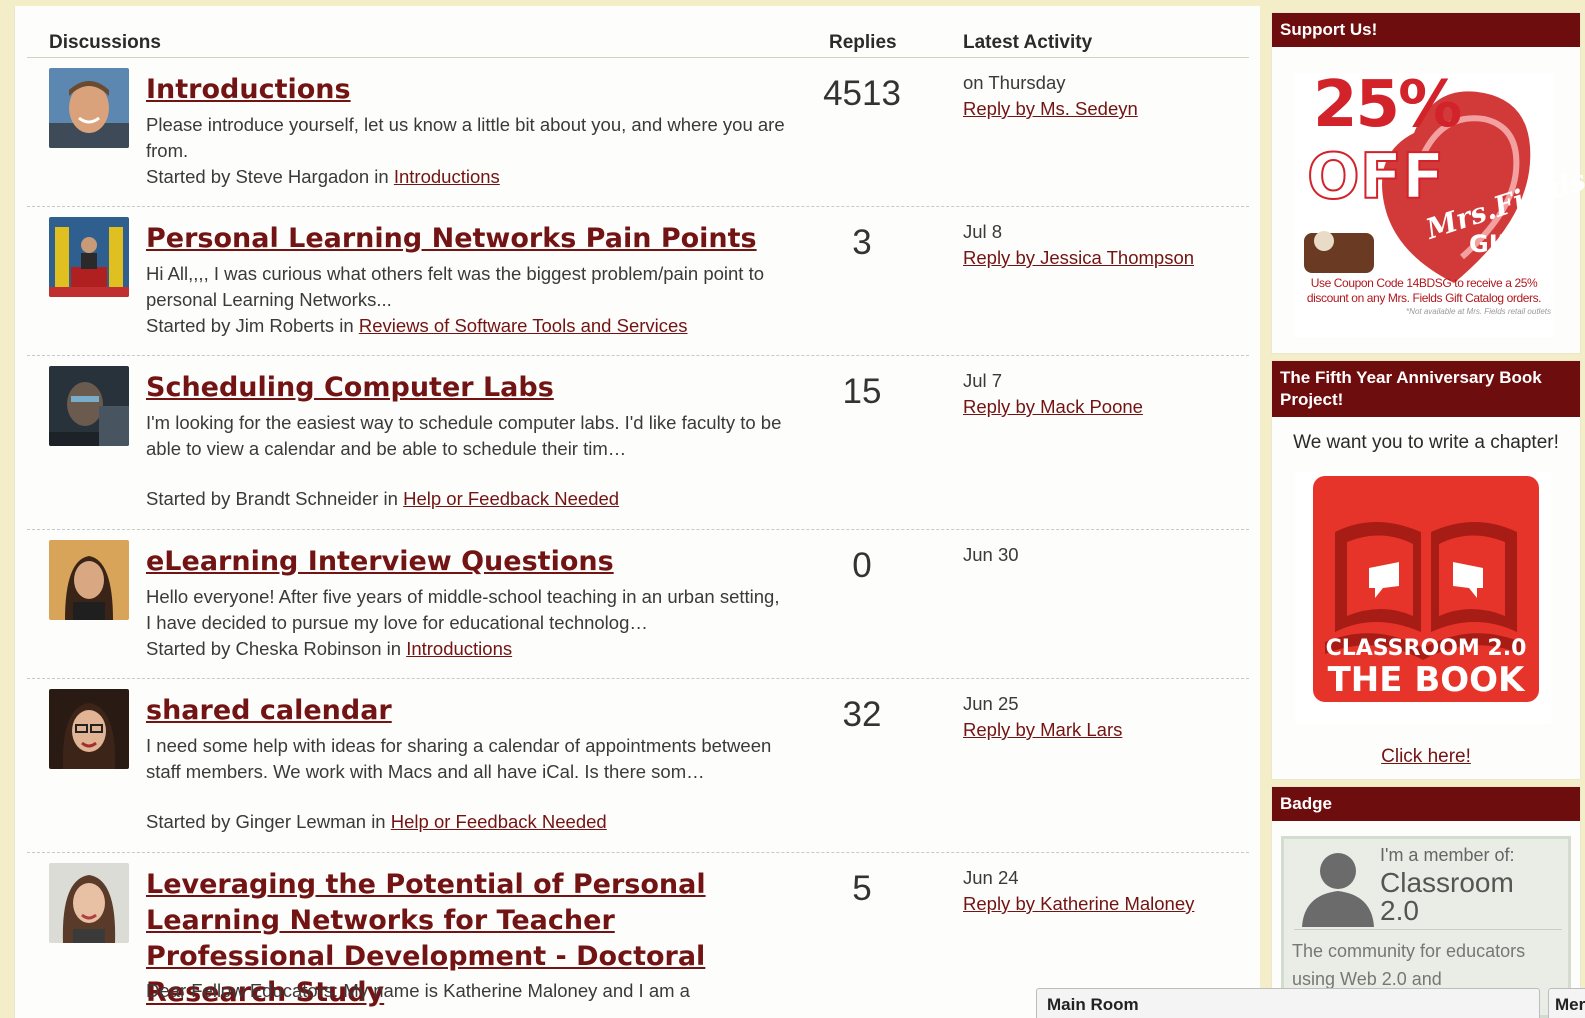  What do you see at coordinates (862, 714) in the screenshot?
I see `reply-count: 32` at bounding box center [862, 714].